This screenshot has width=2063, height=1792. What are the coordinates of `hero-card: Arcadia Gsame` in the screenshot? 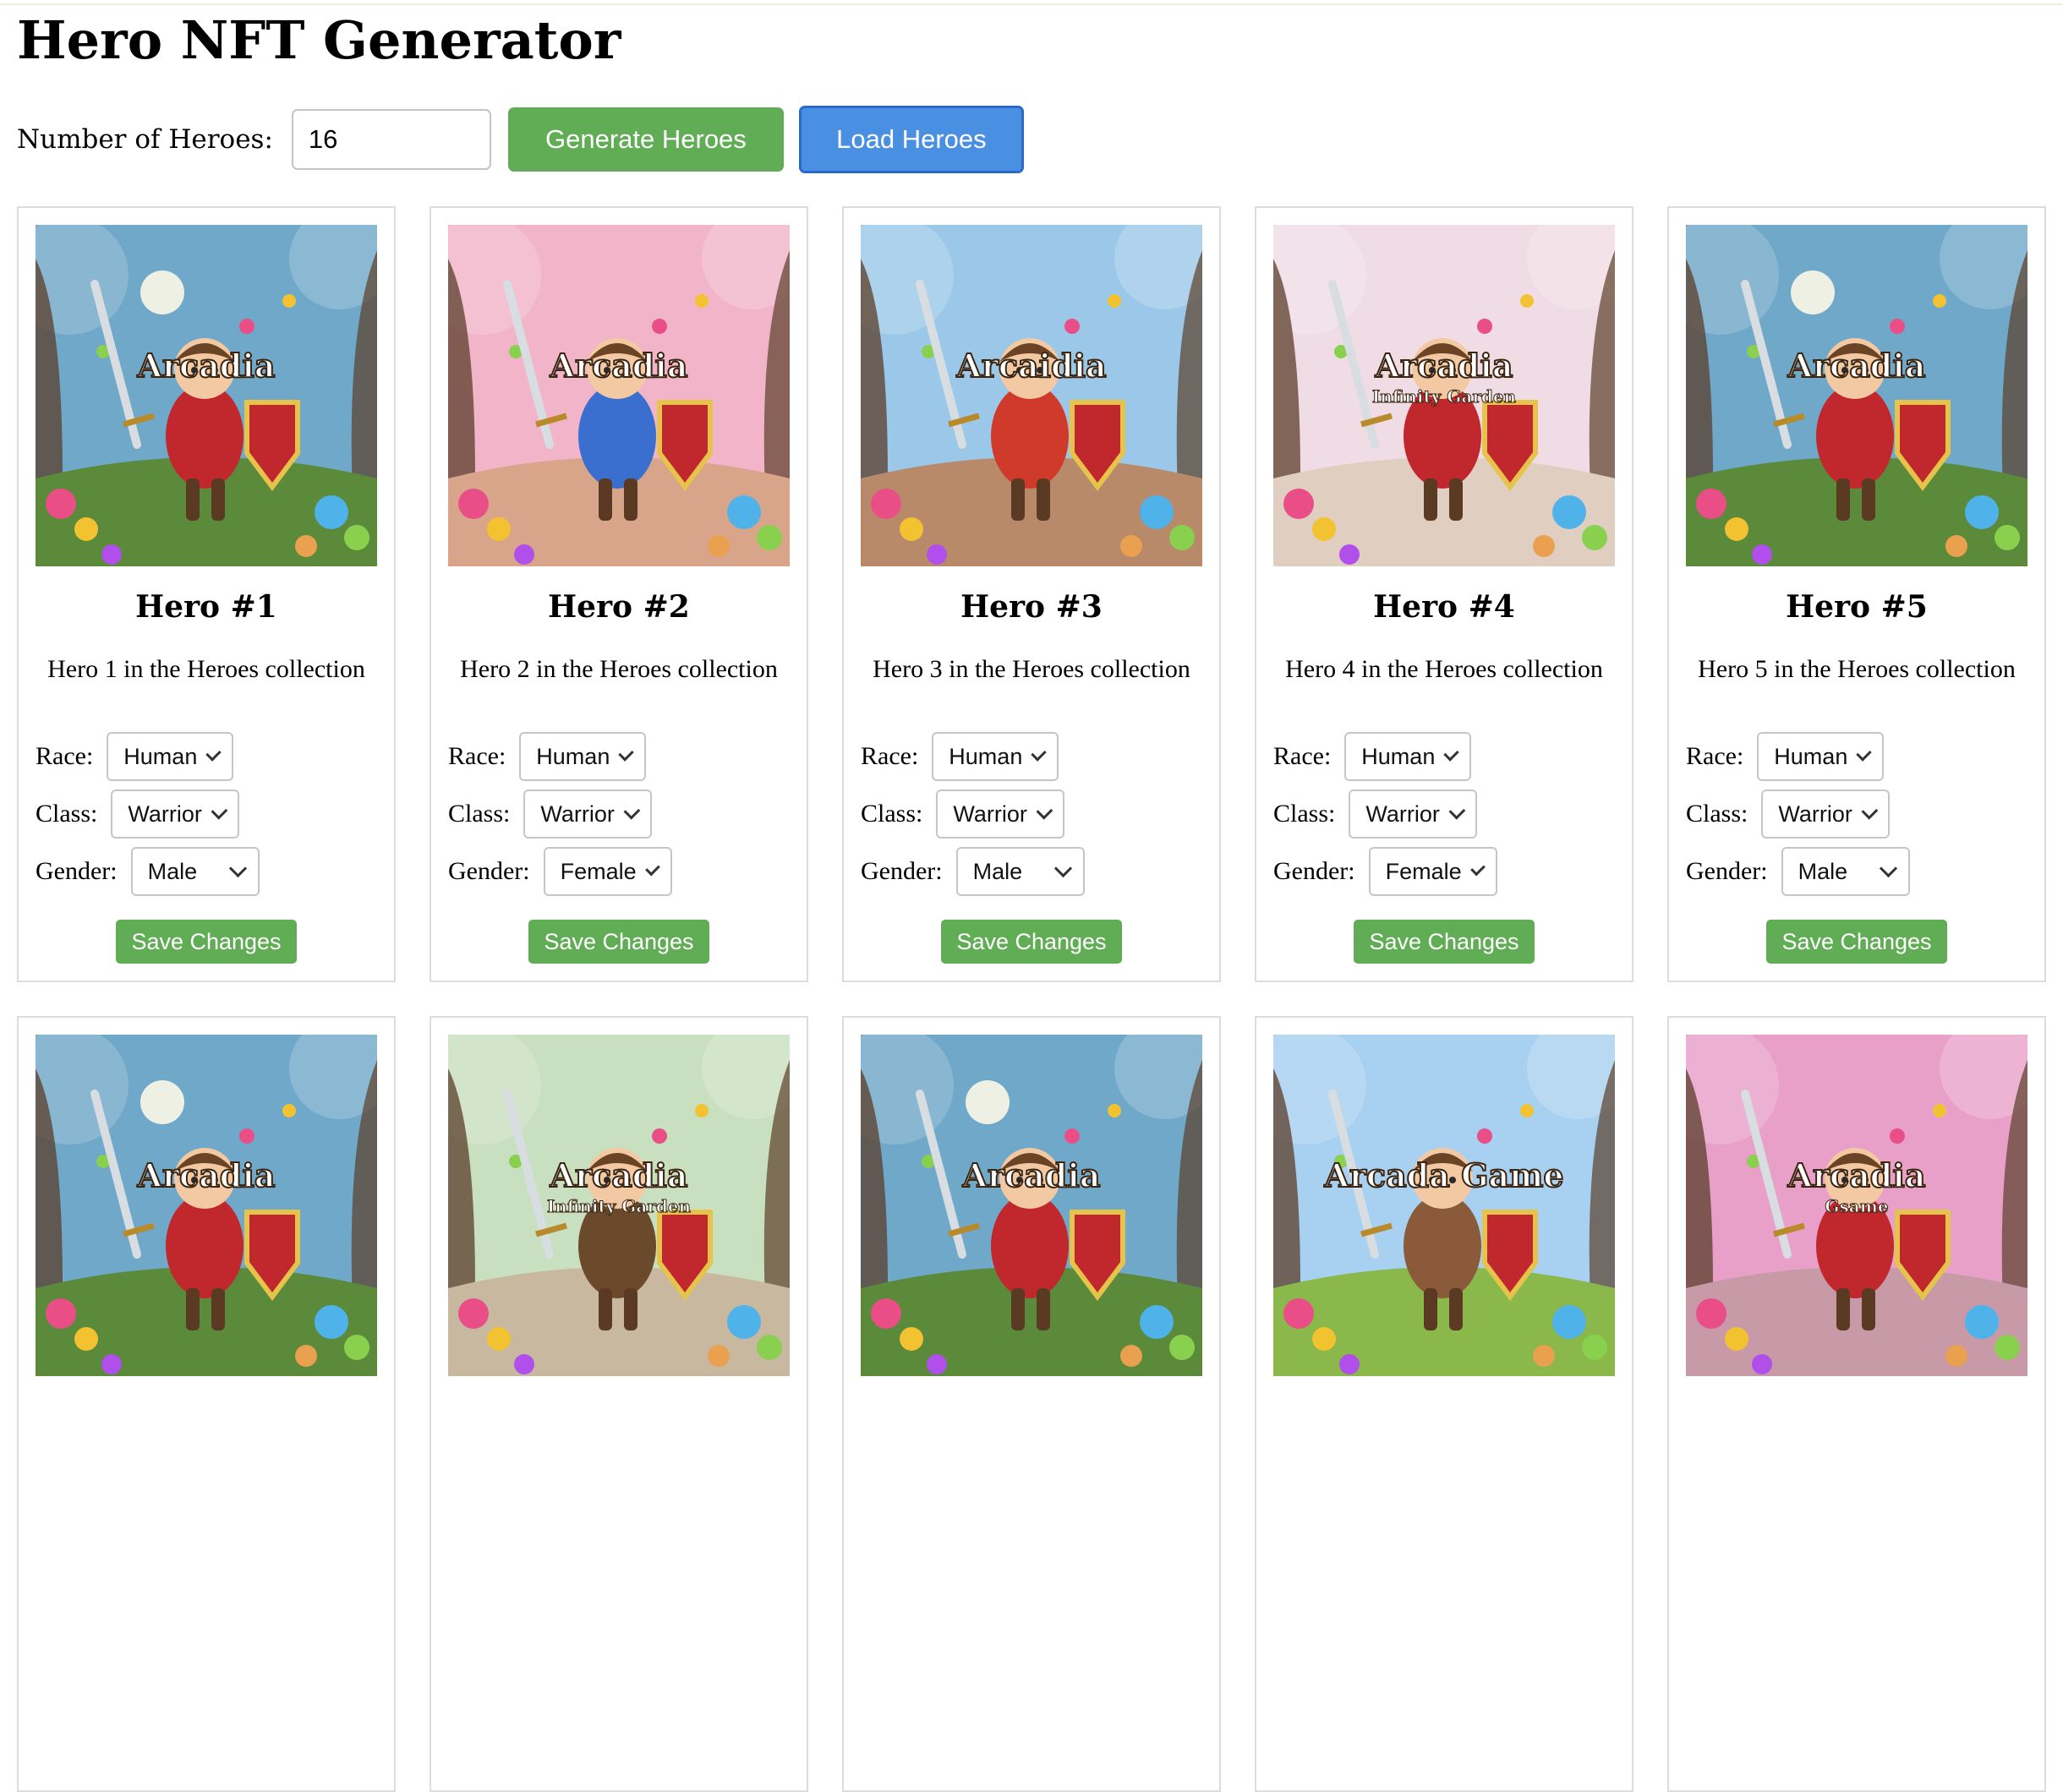 It's located at (1856, 1404).